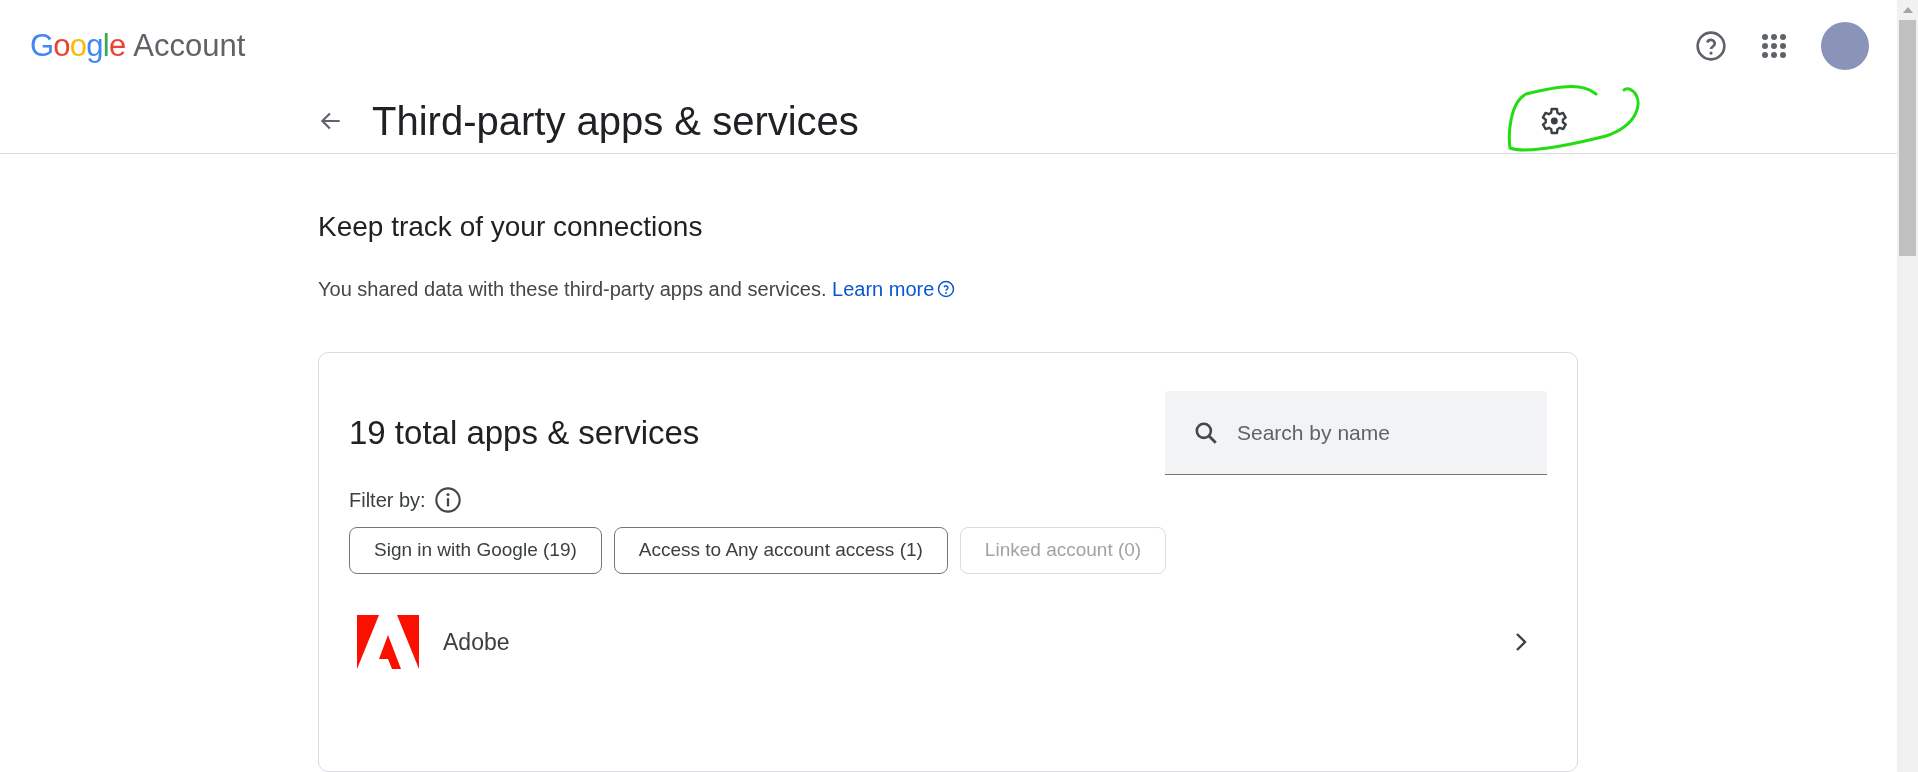 Image resolution: width=1918 pixels, height=772 pixels. I want to click on filter-label: Filter by:, so click(387, 500).